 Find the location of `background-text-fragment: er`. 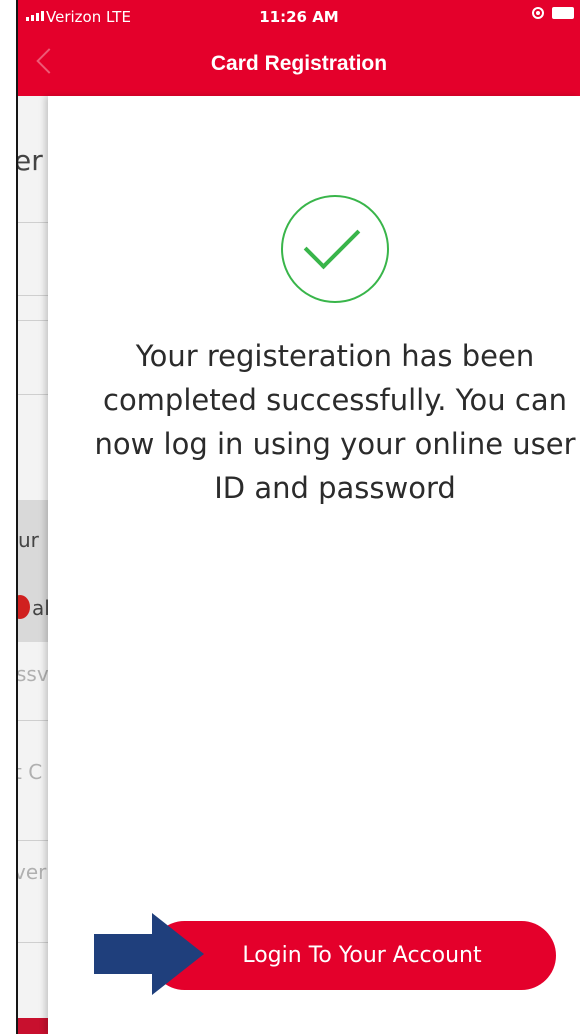

background-text-fragment: er is located at coordinates (30, 160).